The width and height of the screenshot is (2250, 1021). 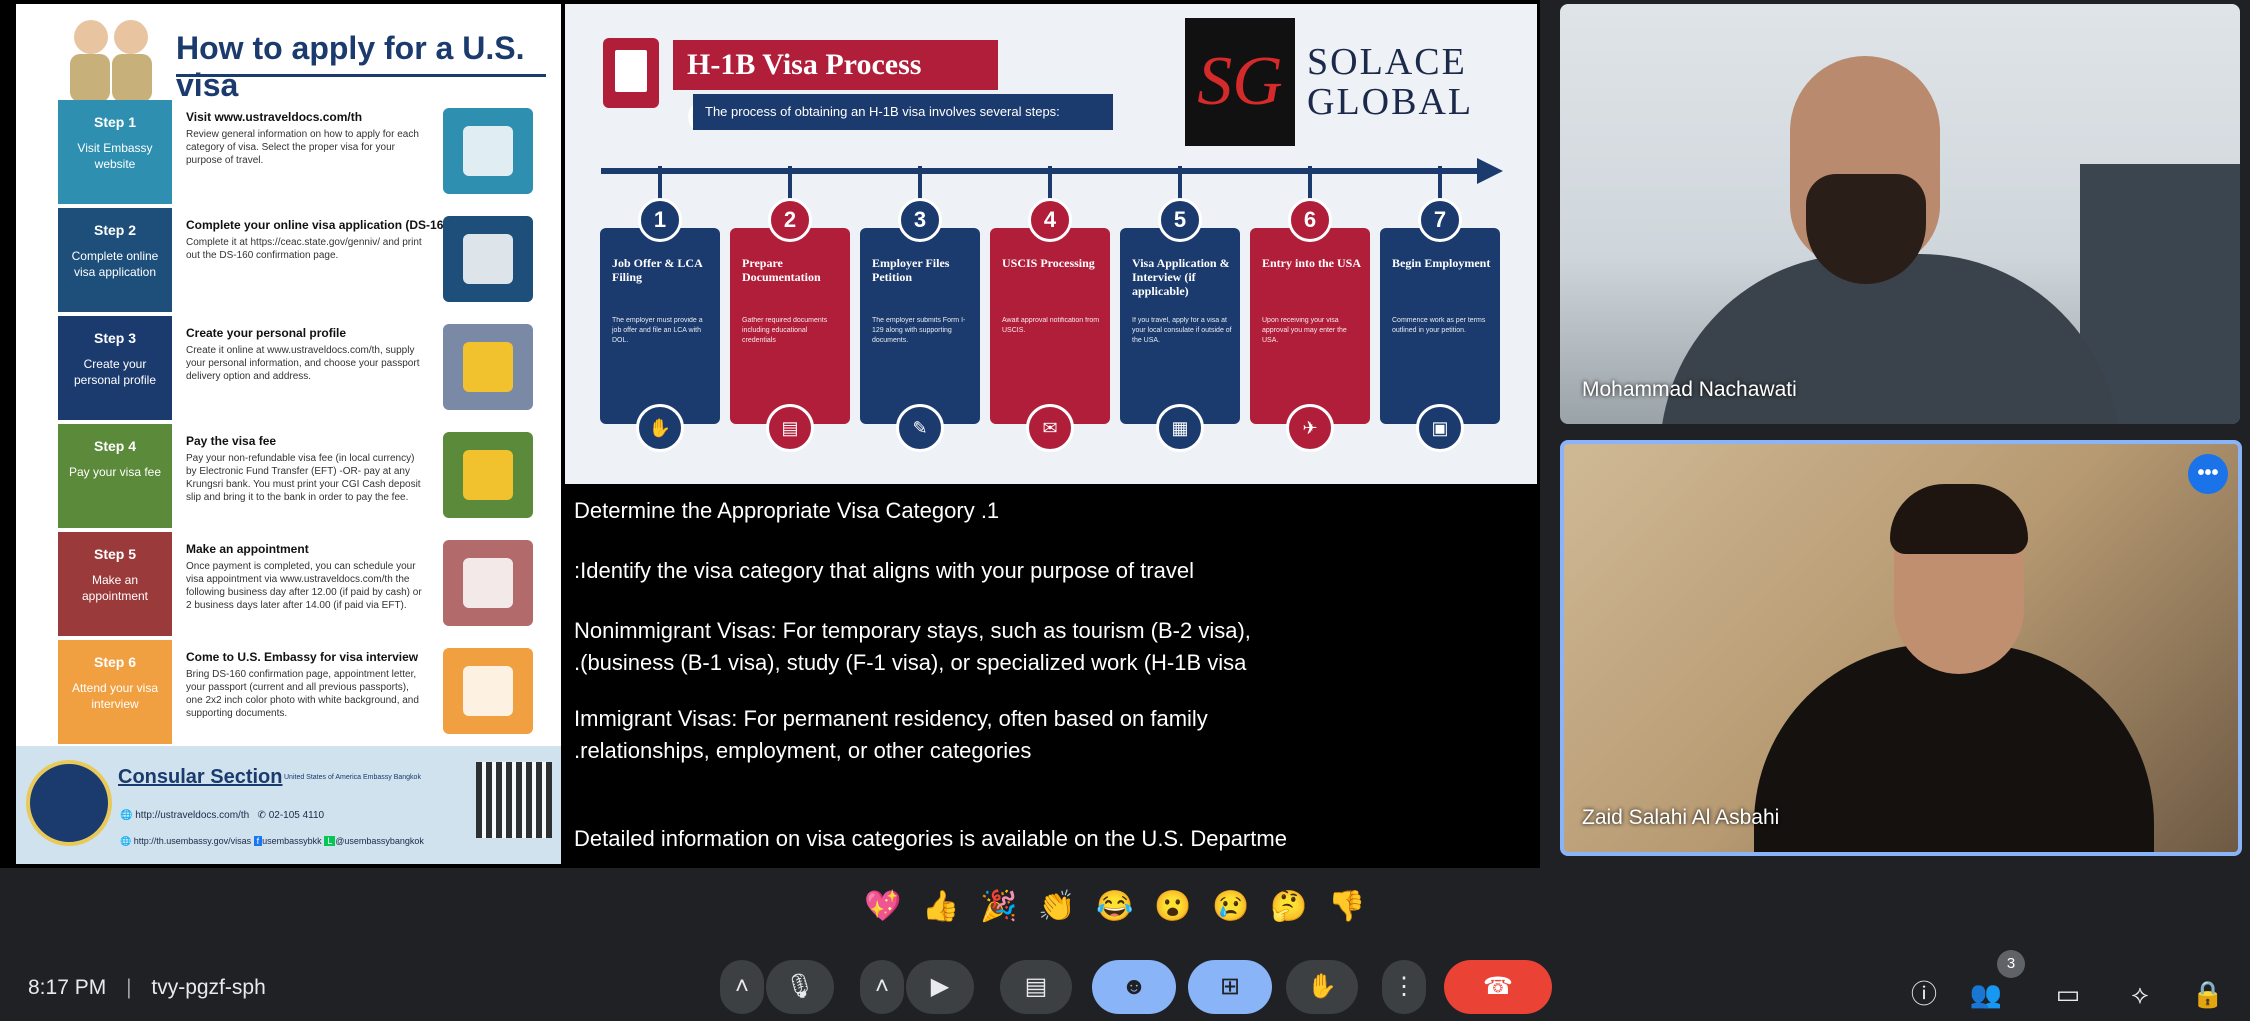 What do you see at coordinates (115, 152) in the screenshot?
I see `step-tab: Step 1 Visit Embassy website` at bounding box center [115, 152].